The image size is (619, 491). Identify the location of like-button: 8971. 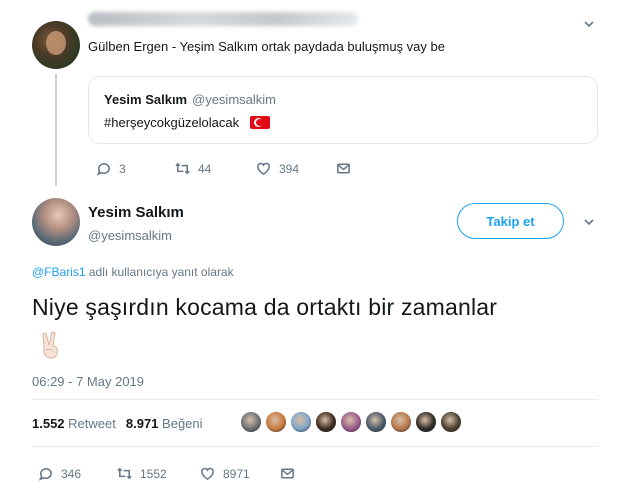
(224, 473).